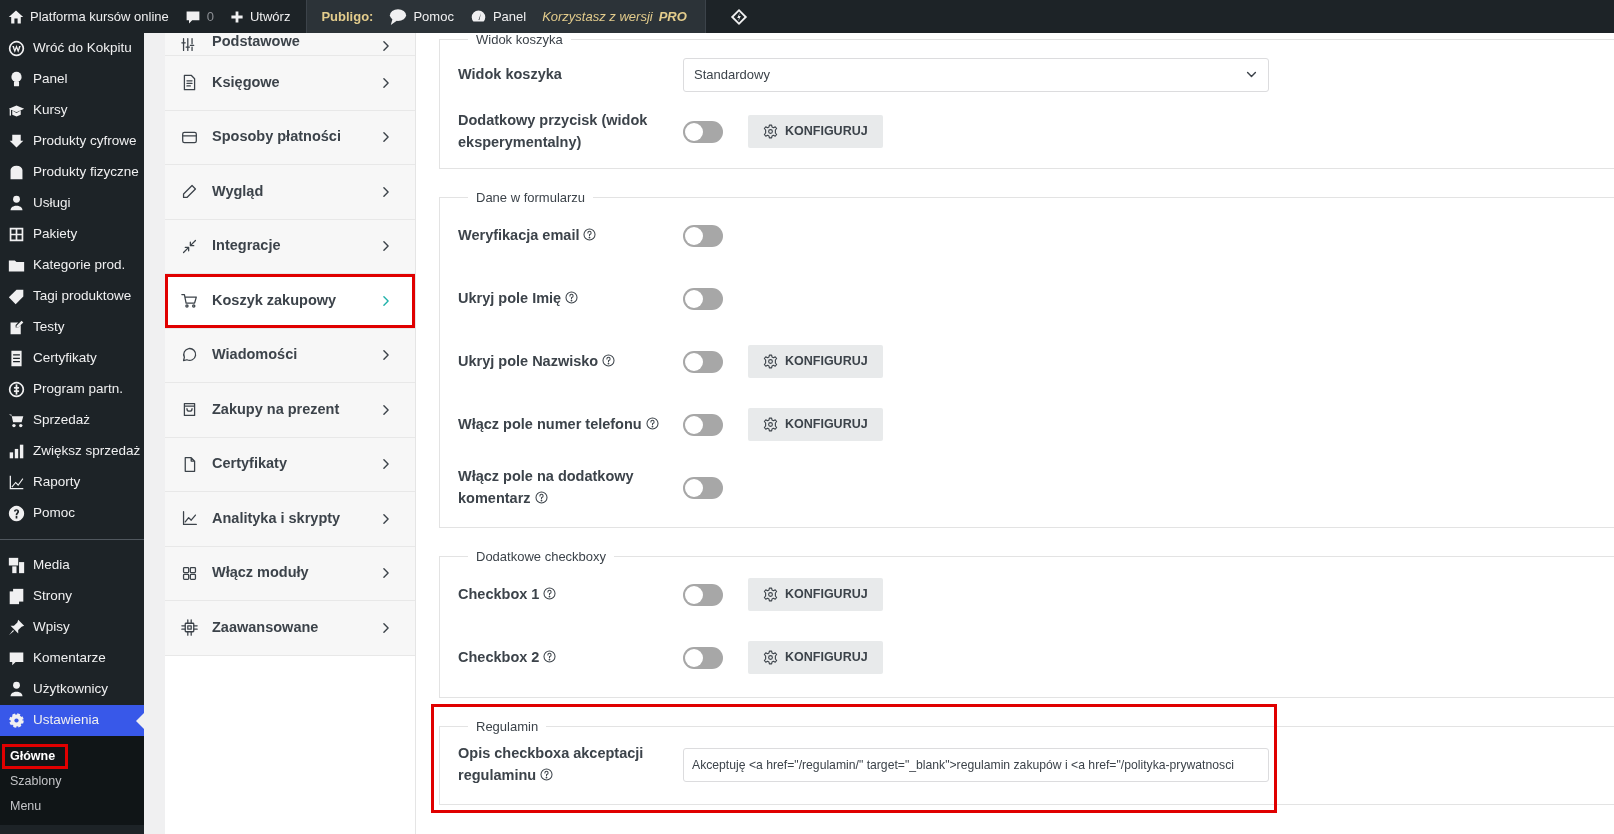  Describe the element at coordinates (421, 16) in the screenshot. I see `help-link: Pomoc` at that location.